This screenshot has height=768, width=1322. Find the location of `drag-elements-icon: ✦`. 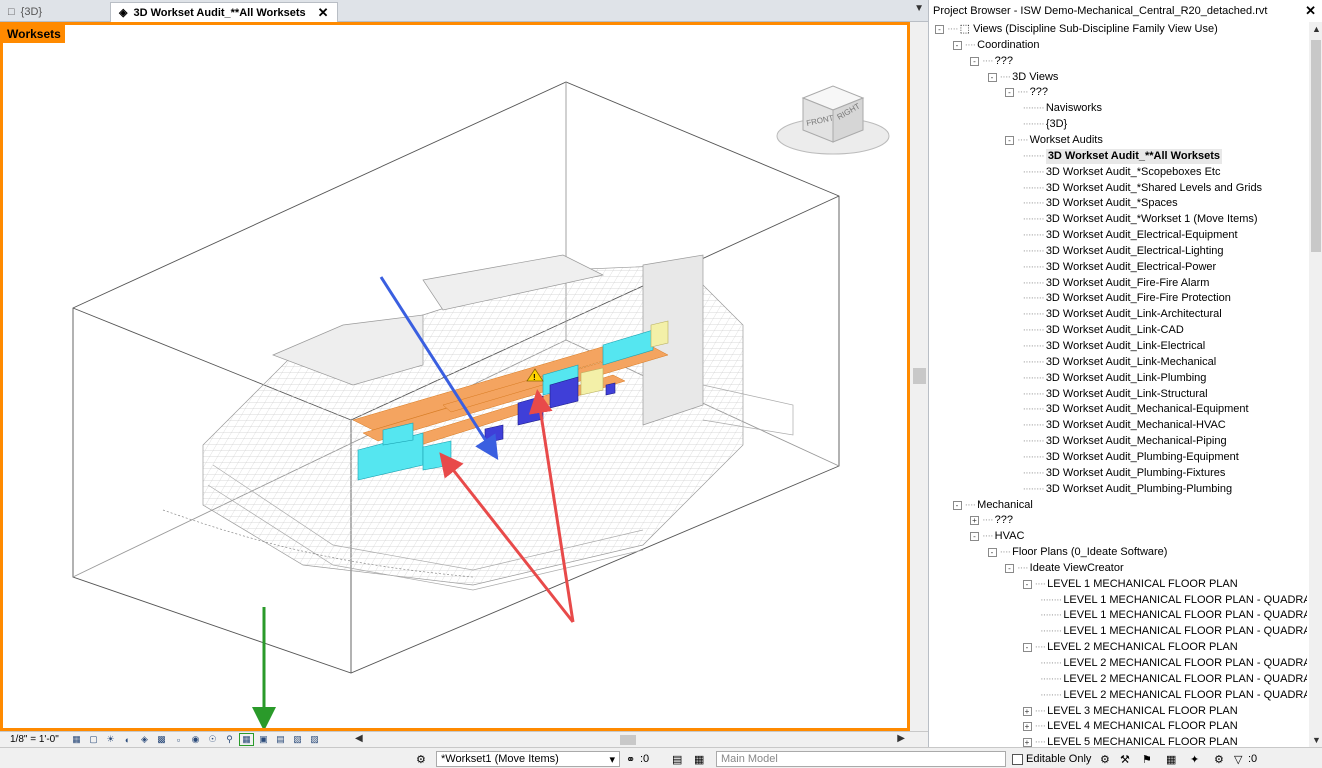

drag-elements-icon: ✦ is located at coordinates (1194, 759).